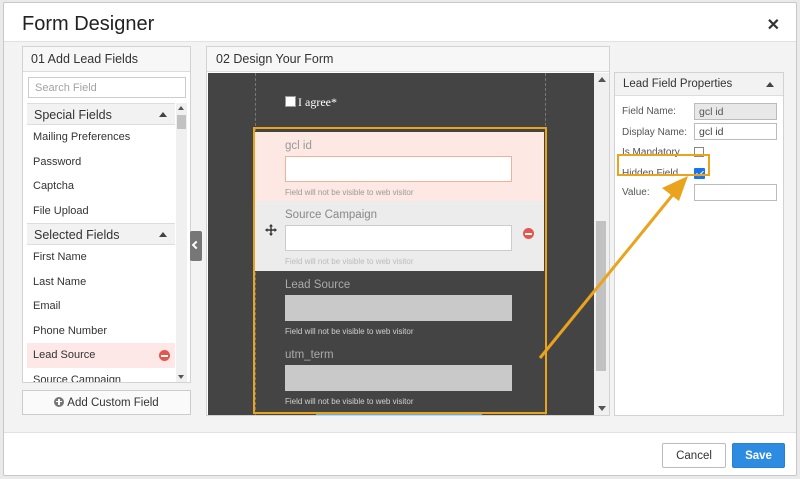 The height and width of the screenshot is (479, 800). Describe the element at coordinates (107, 87) in the screenshot. I see `search-field-input` at that location.